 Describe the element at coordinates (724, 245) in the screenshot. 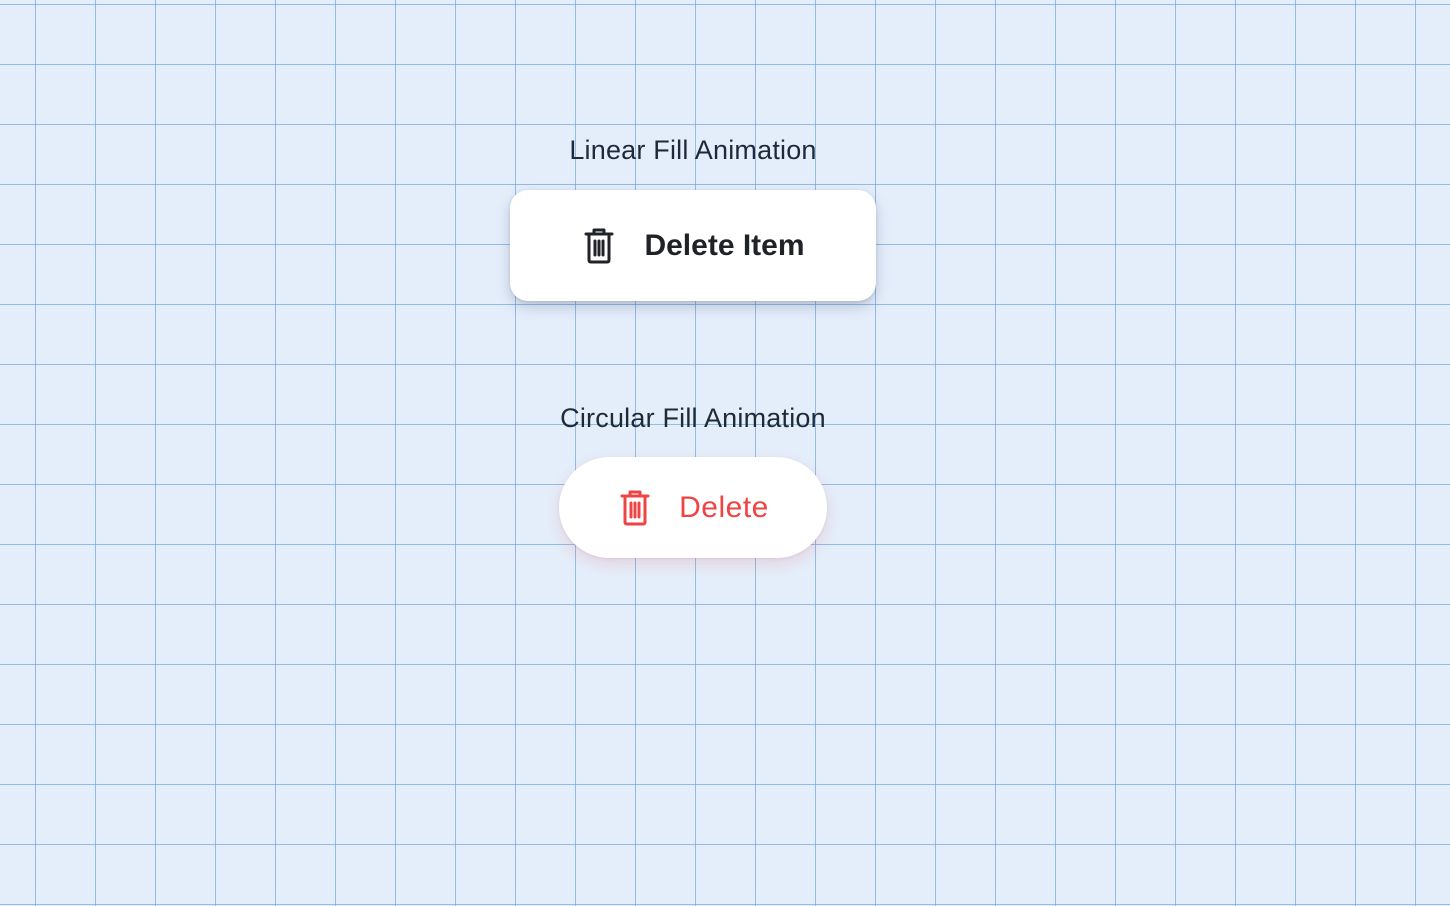

I see `delete-item-label: Delete Item` at that location.